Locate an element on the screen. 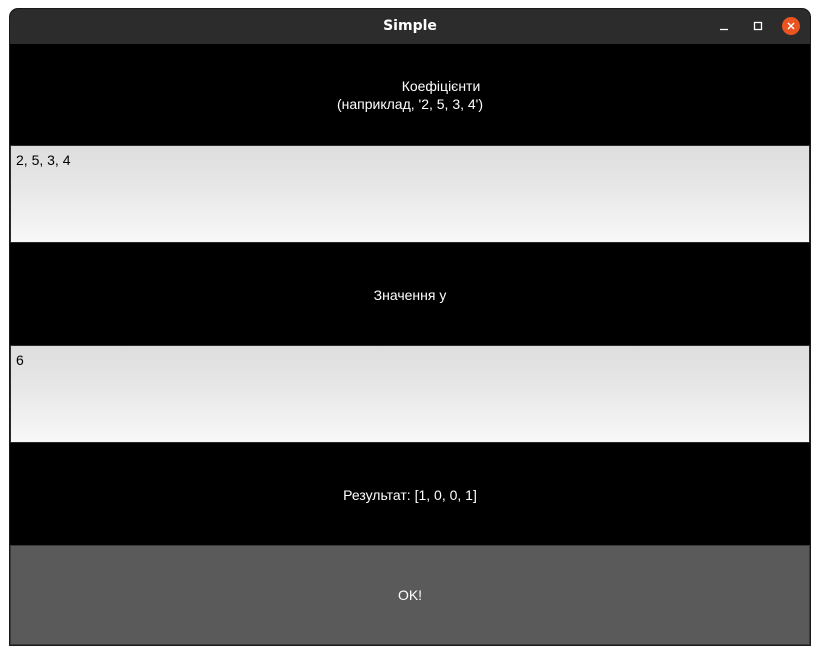  maximize-icon is located at coordinates (758, 26).